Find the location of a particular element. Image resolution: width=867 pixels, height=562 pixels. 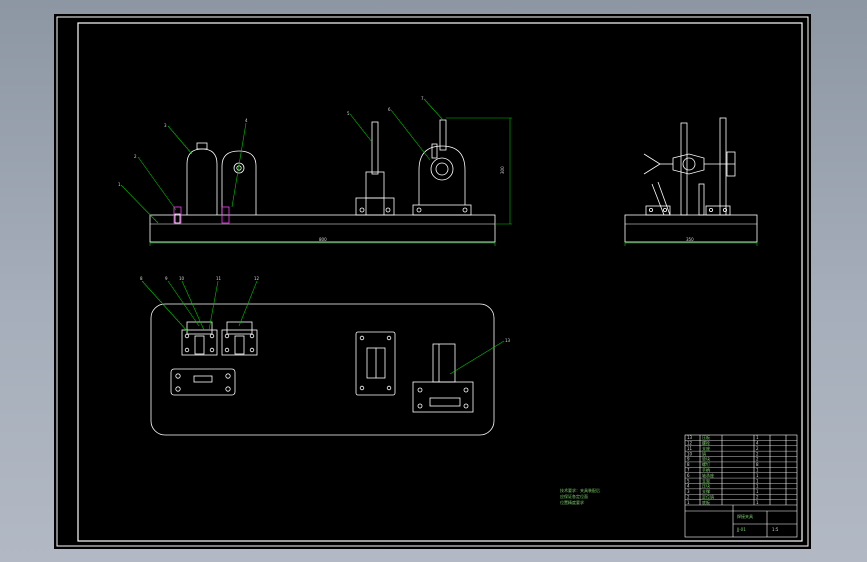

title-block-cell: 13 is located at coordinates (690, 437).